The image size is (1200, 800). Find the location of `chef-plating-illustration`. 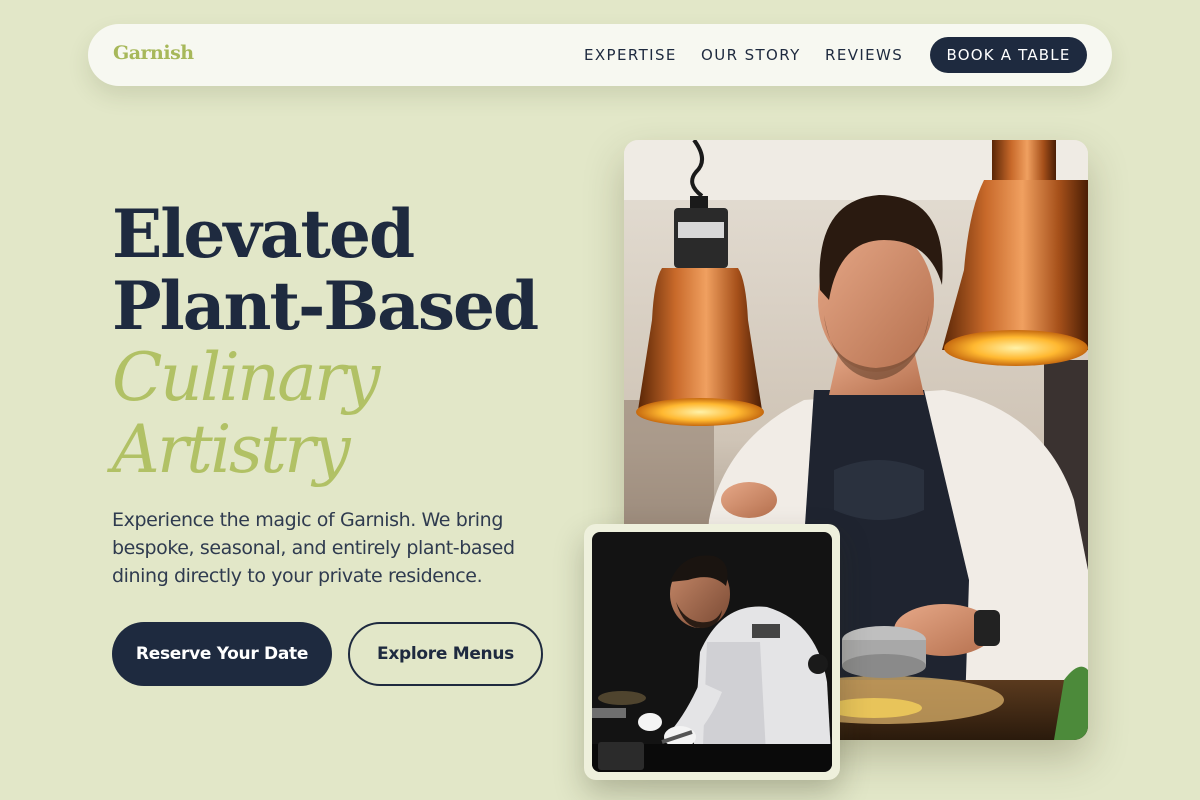

chef-plating-illustration is located at coordinates (712, 652).